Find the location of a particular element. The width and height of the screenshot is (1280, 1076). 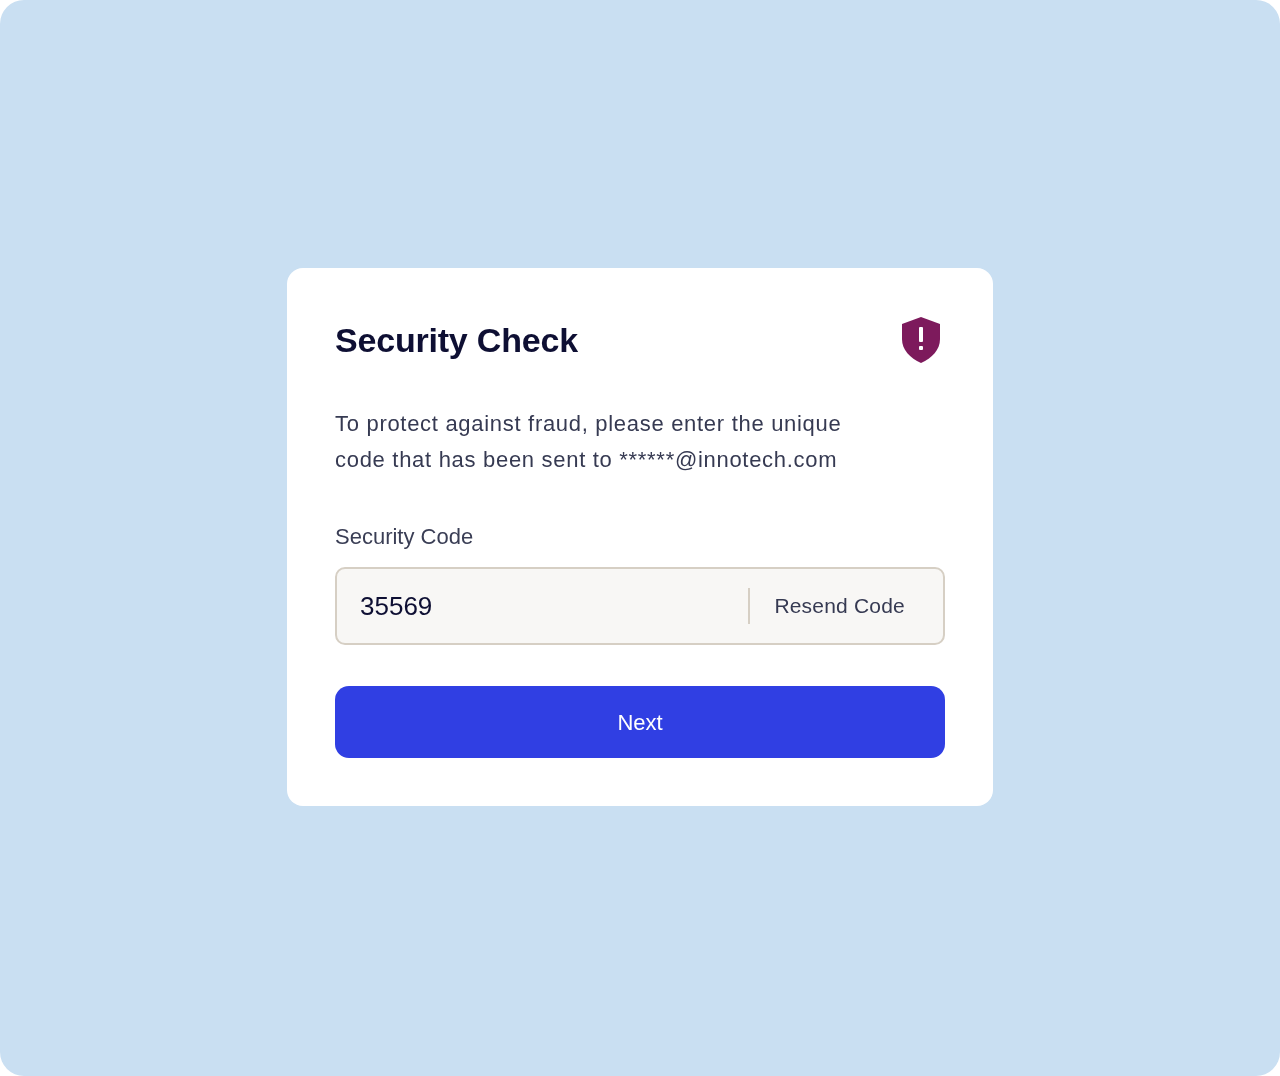

shield-alert-icon is located at coordinates (921, 340).